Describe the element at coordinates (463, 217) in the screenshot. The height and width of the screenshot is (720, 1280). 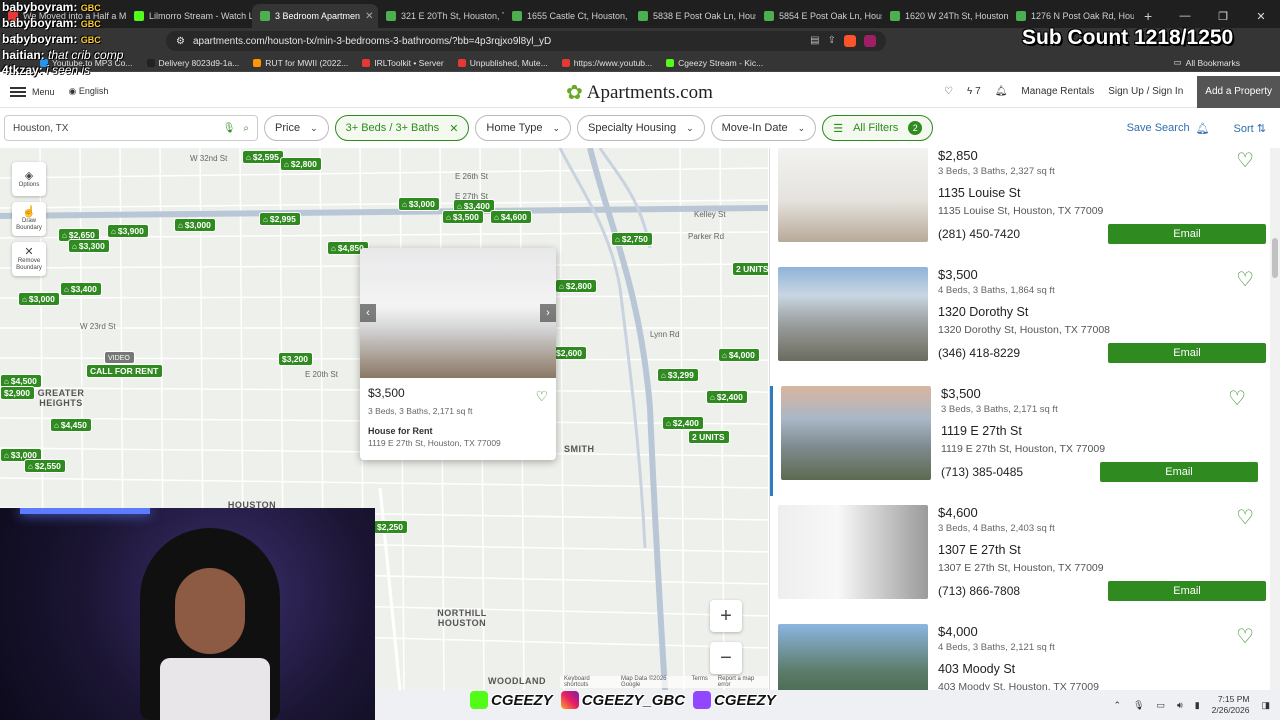
I see `price-pin: $3,500` at that location.